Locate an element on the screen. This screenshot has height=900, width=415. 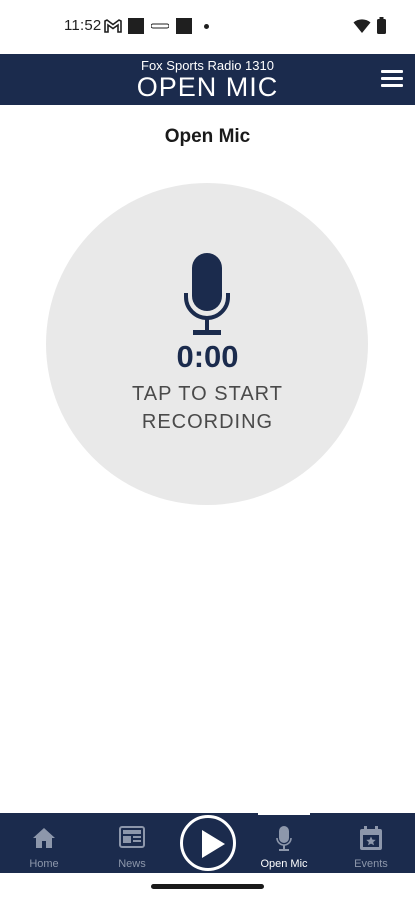
app-title: OPEN MIC is located at coordinates (207, 87).